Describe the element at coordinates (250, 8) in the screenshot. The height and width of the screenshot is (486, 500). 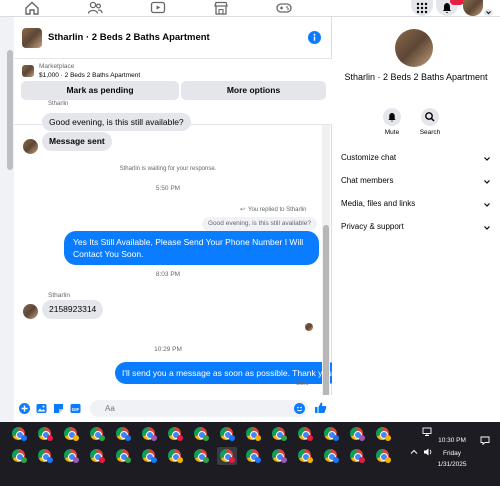
I see `top-navigation` at that location.